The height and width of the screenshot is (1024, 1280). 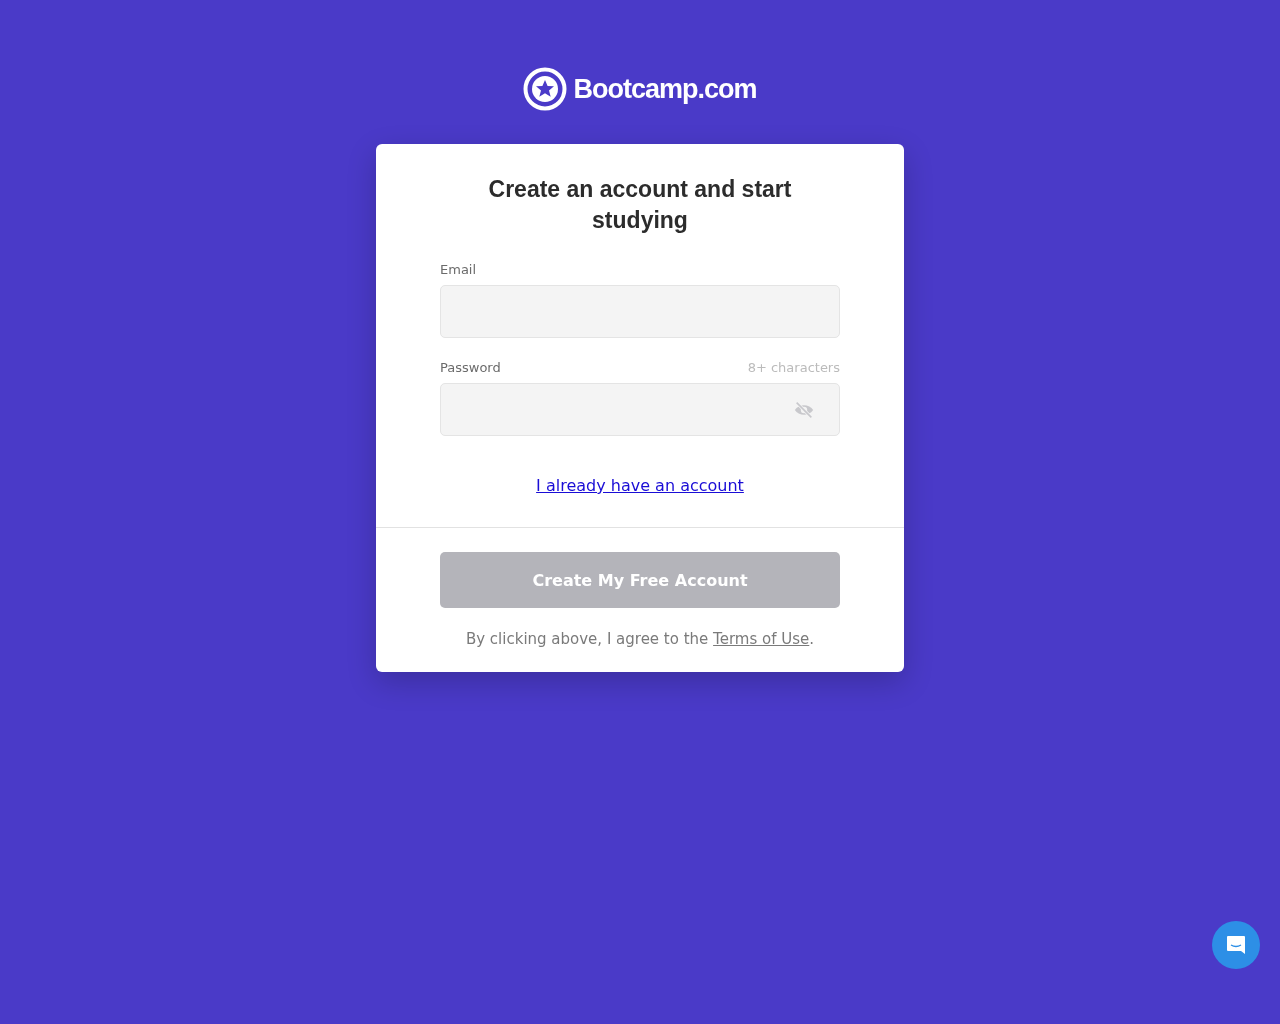 What do you see at coordinates (640, 639) in the screenshot?
I see `terms-text: By clicking above, I agree to the Terms of Use.` at bounding box center [640, 639].